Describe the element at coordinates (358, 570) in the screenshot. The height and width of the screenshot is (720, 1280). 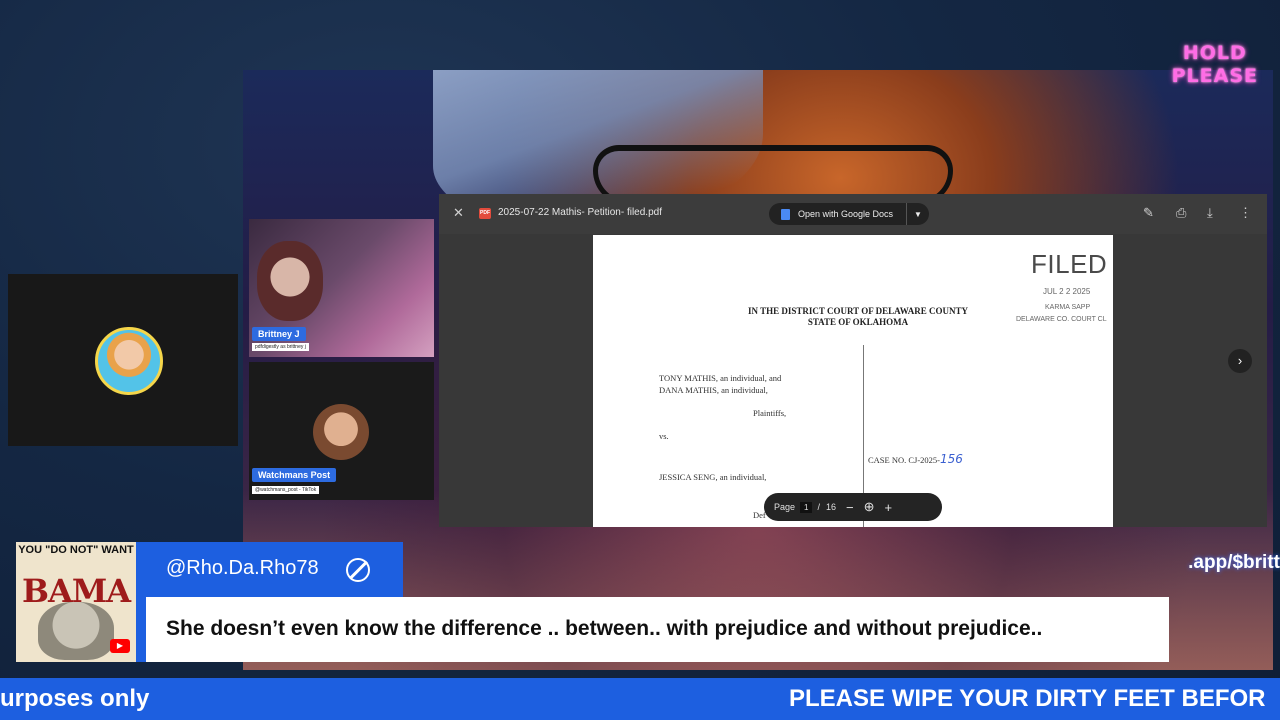
I see `moderator-icon` at that location.